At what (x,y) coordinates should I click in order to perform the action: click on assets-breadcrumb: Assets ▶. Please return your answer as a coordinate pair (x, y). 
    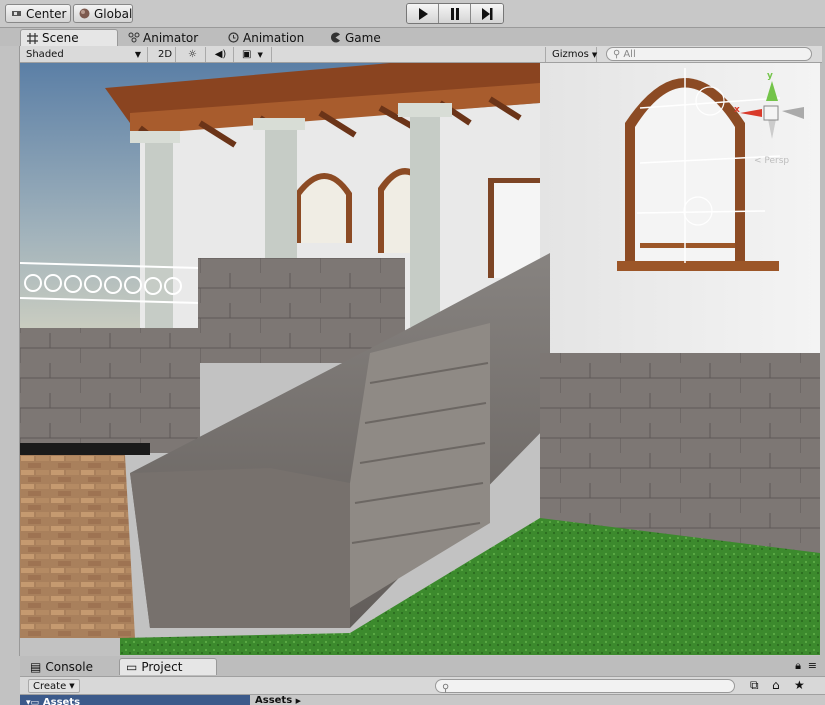
    Looking at the image, I should click on (278, 700).